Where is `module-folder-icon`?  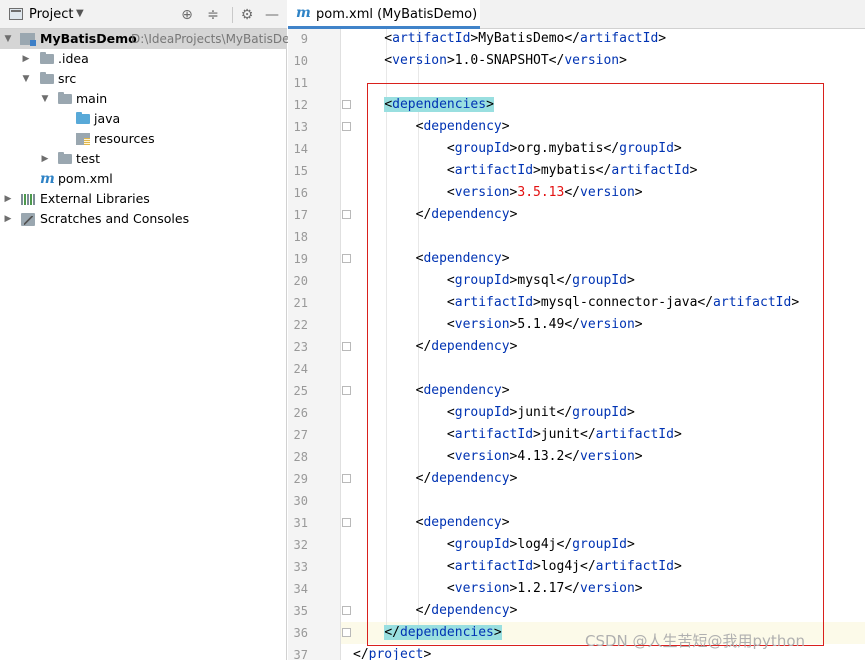 module-folder-icon is located at coordinates (28, 39).